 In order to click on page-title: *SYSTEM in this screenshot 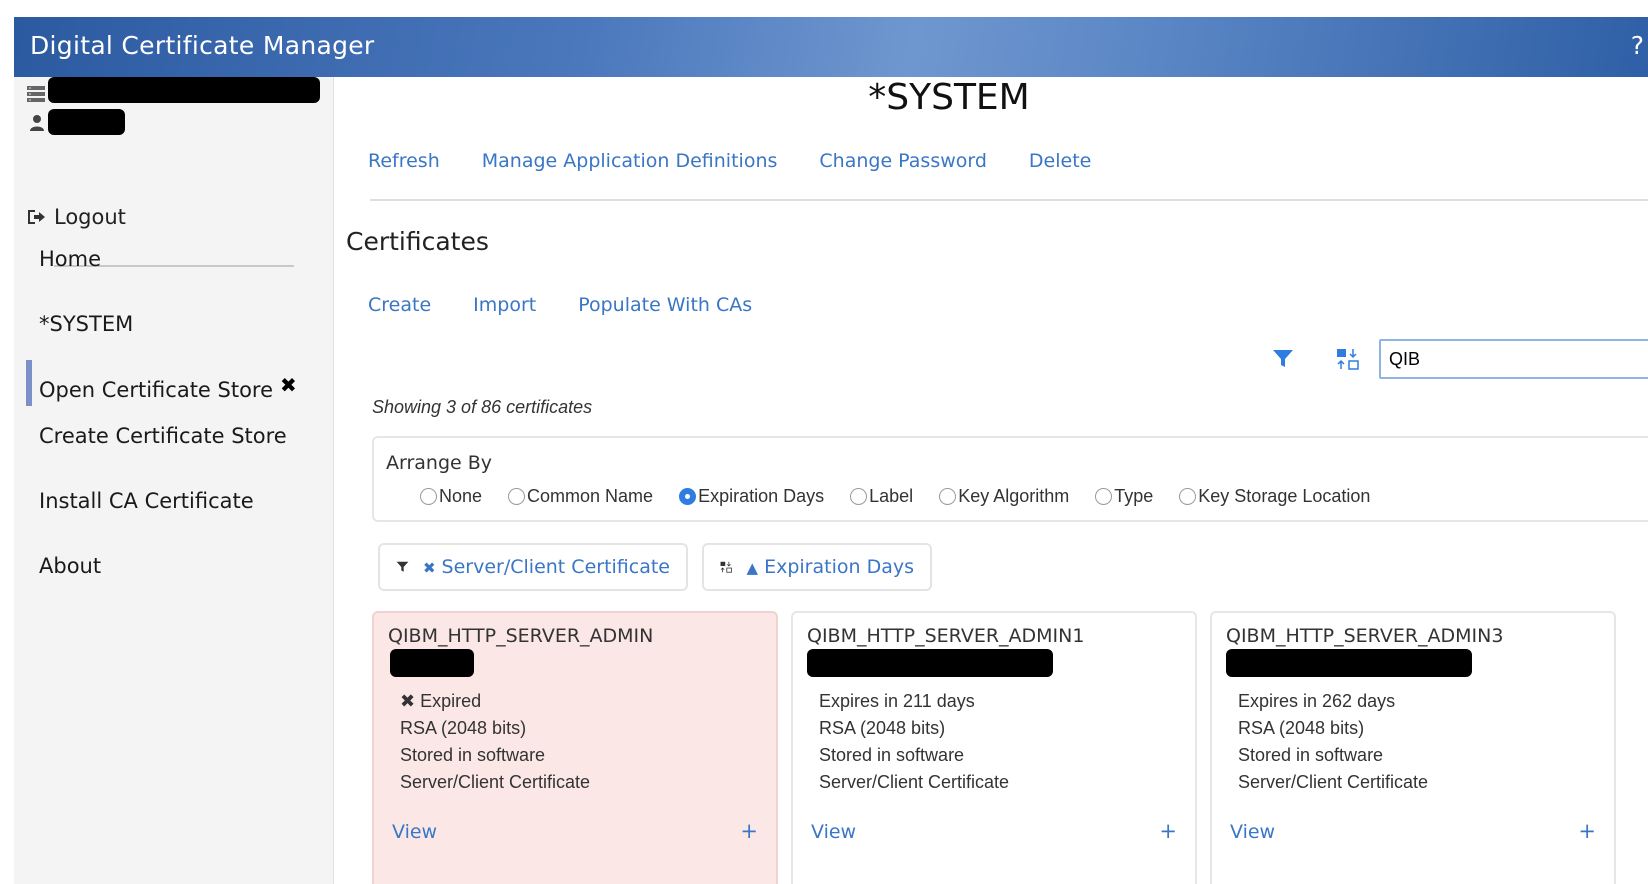, I will do `click(949, 97)`.